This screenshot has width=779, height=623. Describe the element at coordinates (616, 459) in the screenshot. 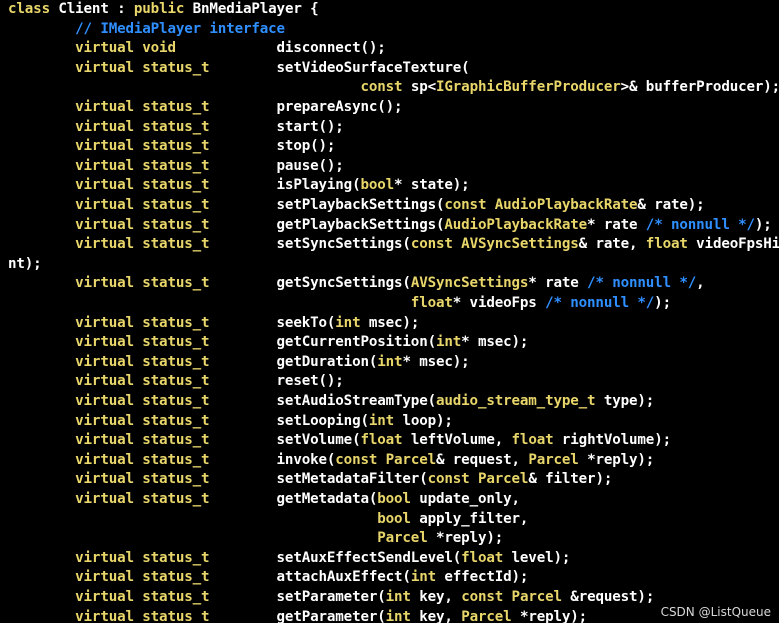

I see `code-token: *reply);` at that location.